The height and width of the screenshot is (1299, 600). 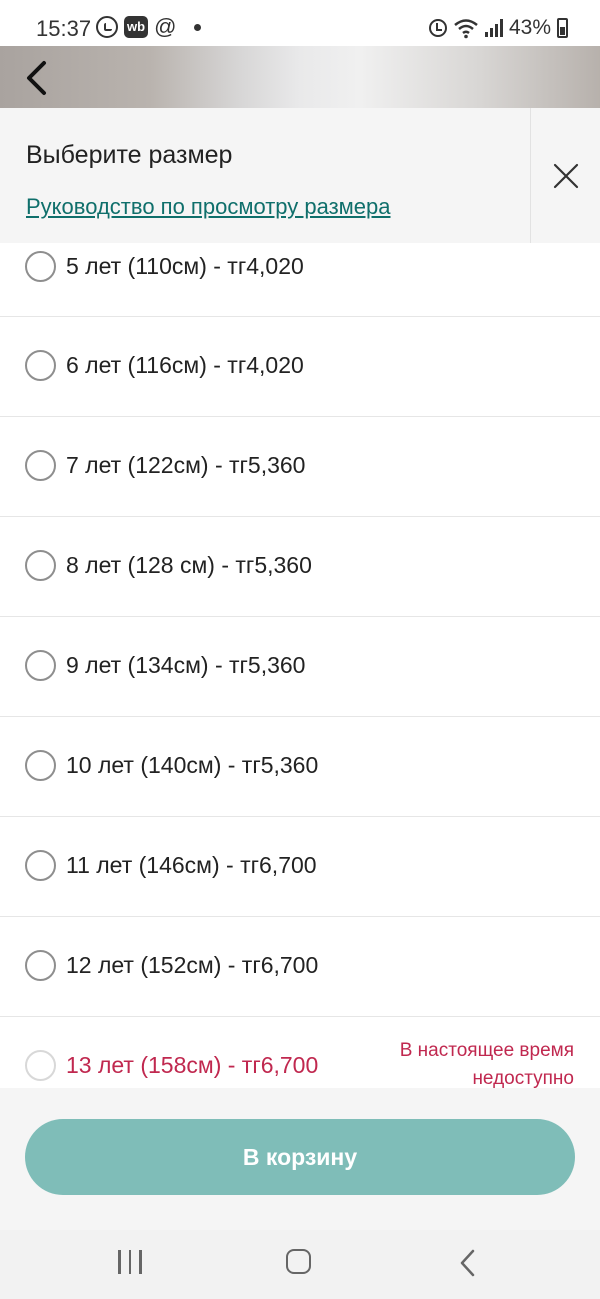 I want to click on notification-icons: wb @, so click(x=149, y=26).